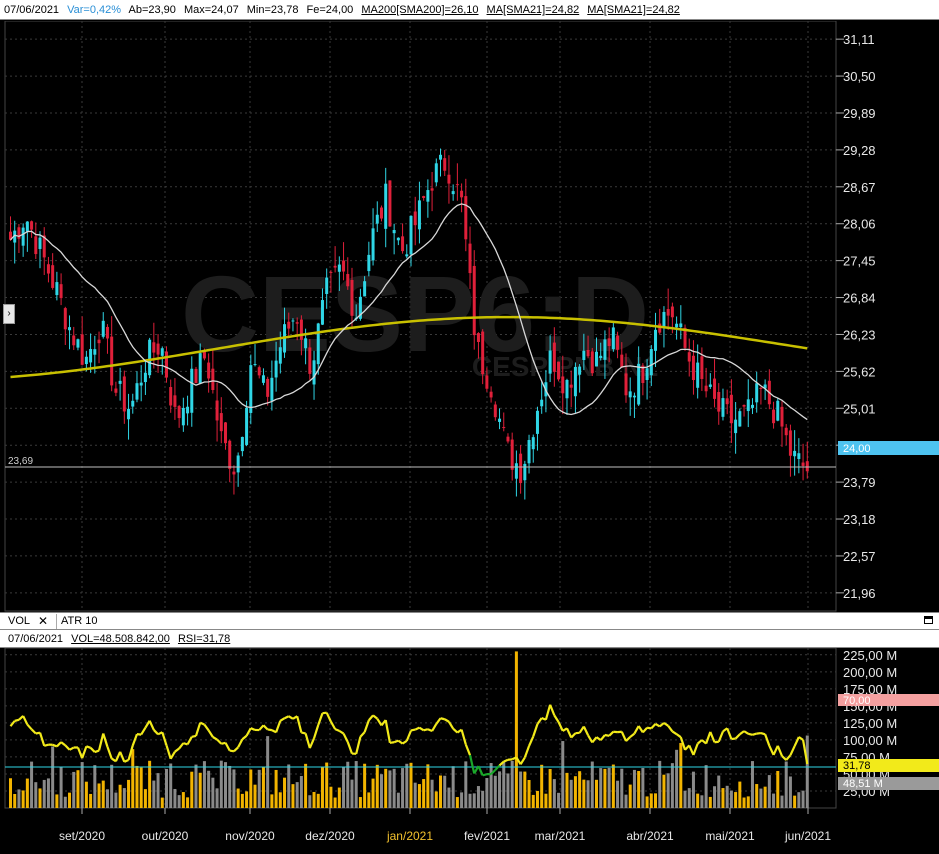 The width and height of the screenshot is (939, 854). I want to click on info-min: Min=23,78, so click(272, 10).